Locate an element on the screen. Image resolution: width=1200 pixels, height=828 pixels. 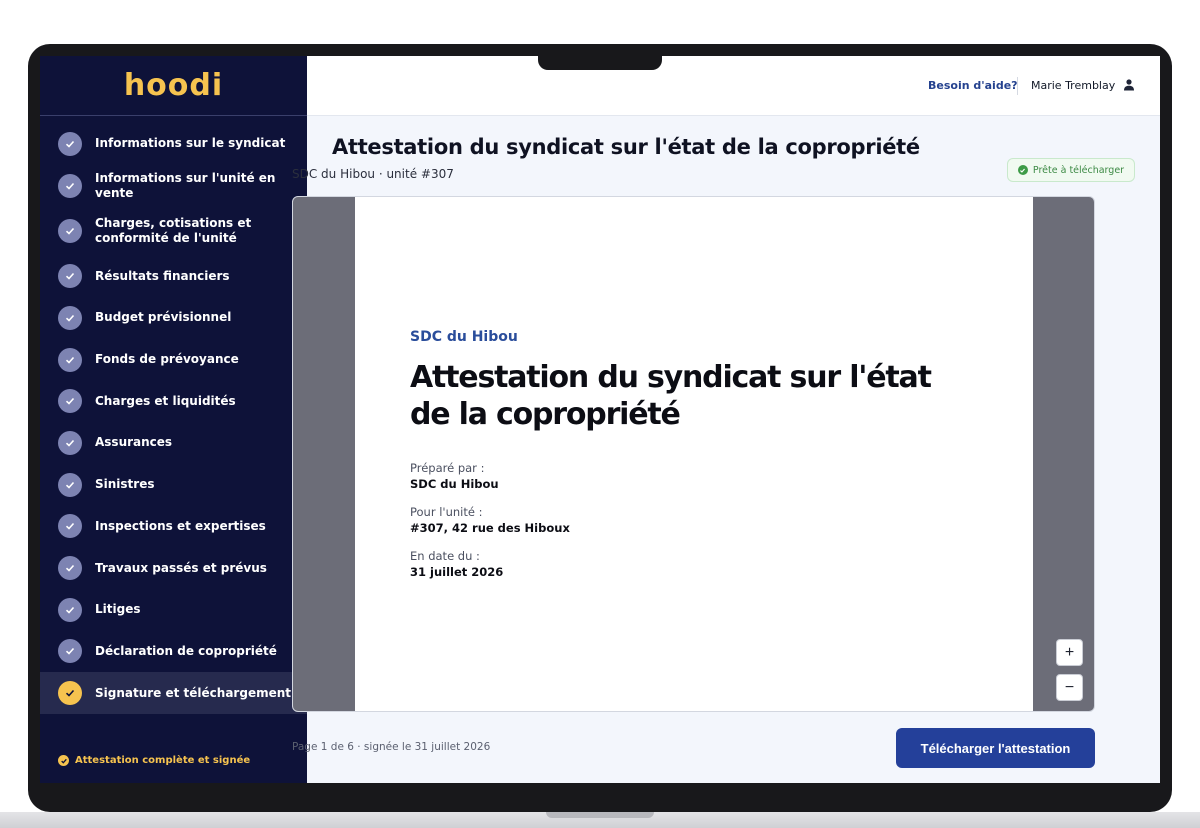
status-badge-text: Prête à télécharger is located at coordinates (1078, 170).